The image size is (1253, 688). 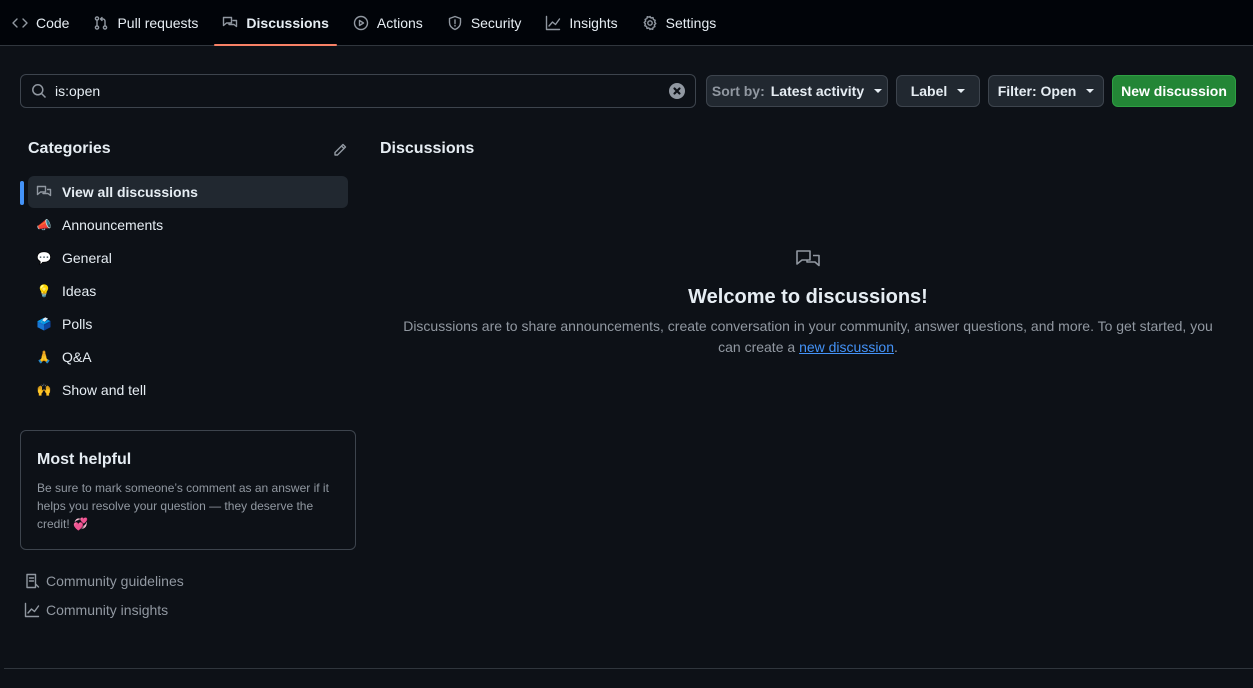 I want to click on label-button-text: Label, so click(x=929, y=91).